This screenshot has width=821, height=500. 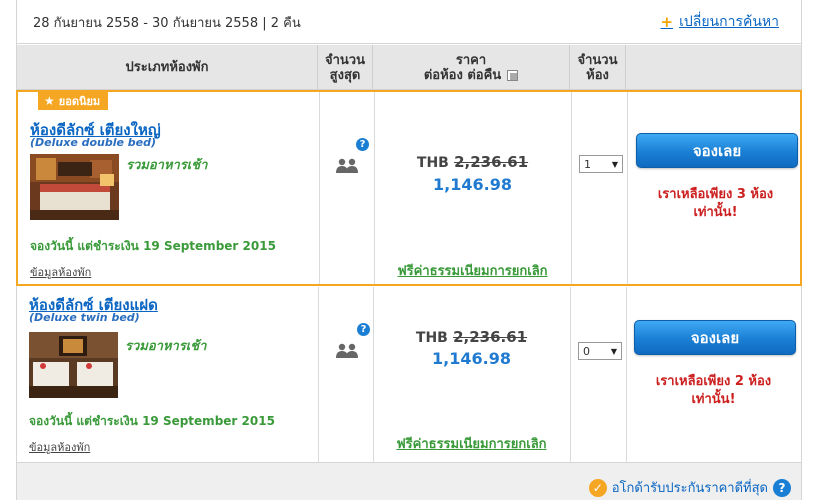 What do you see at coordinates (93, 142) in the screenshot?
I see `room-subtitle: (Deluxe double bed)` at bounding box center [93, 142].